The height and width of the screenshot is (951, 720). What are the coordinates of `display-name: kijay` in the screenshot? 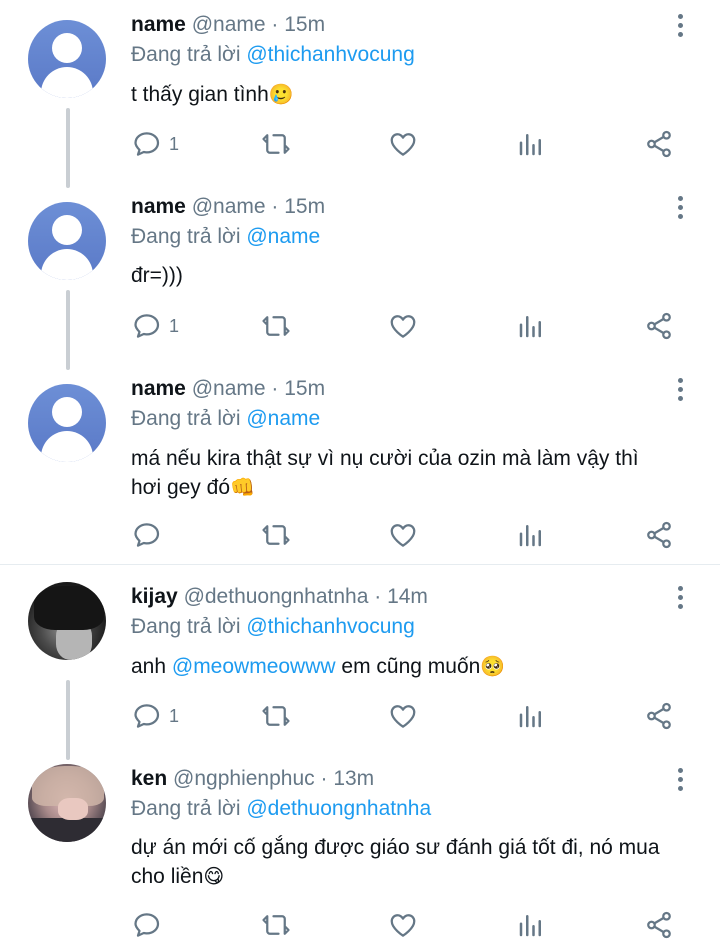 It's located at (154, 596).